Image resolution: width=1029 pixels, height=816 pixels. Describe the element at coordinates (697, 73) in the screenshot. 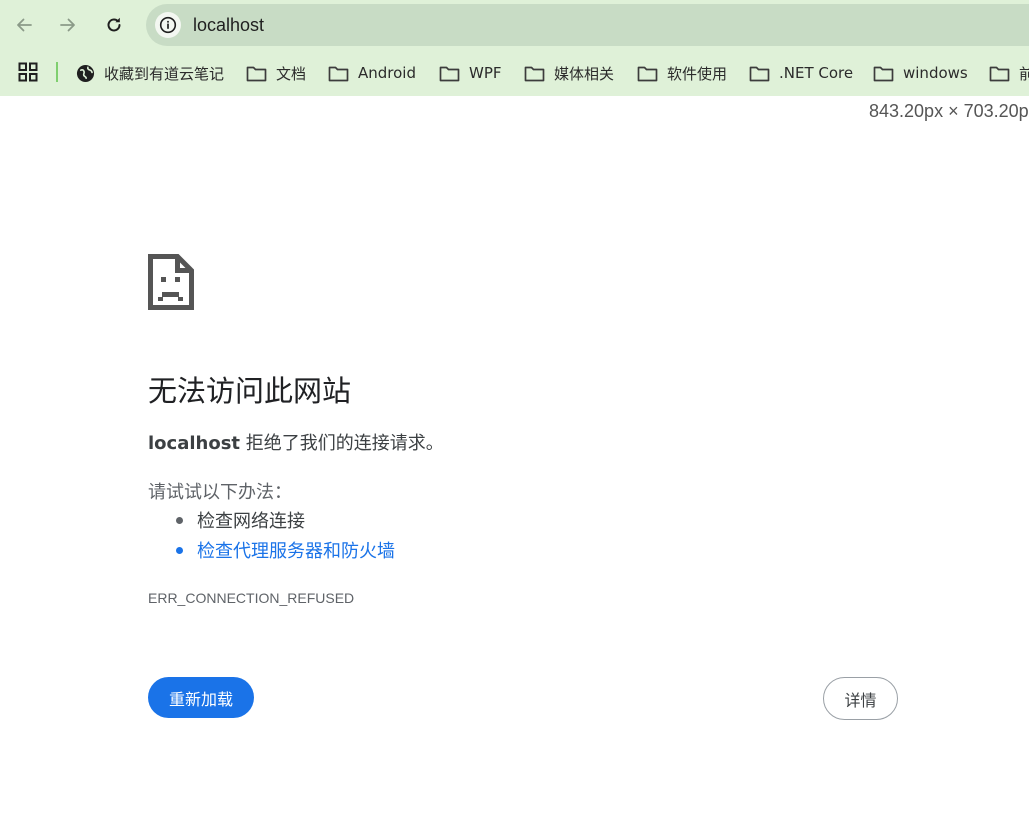

I see `bookmark-label: 软件使用` at that location.